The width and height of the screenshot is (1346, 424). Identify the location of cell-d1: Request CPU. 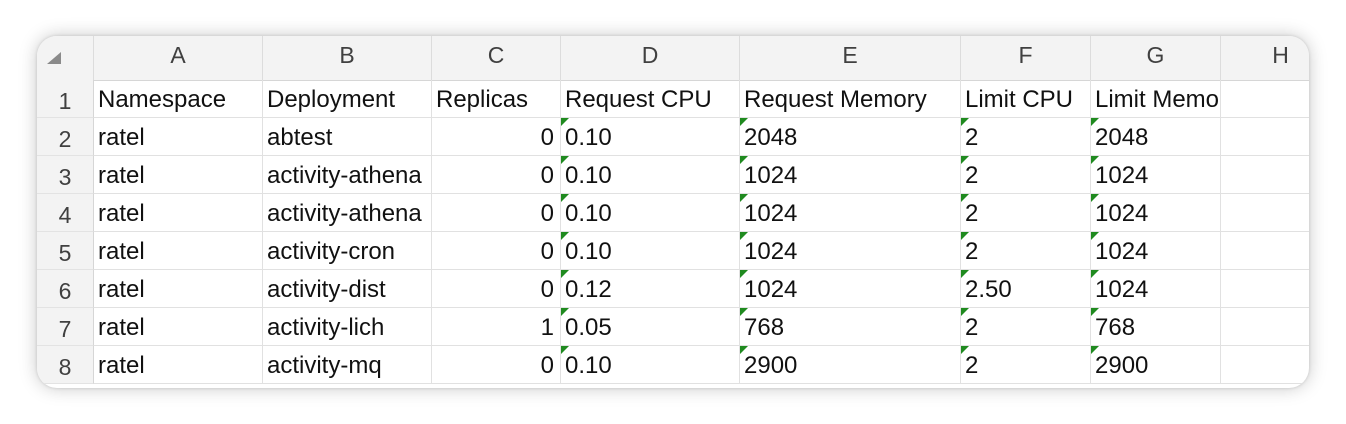
(650, 99).